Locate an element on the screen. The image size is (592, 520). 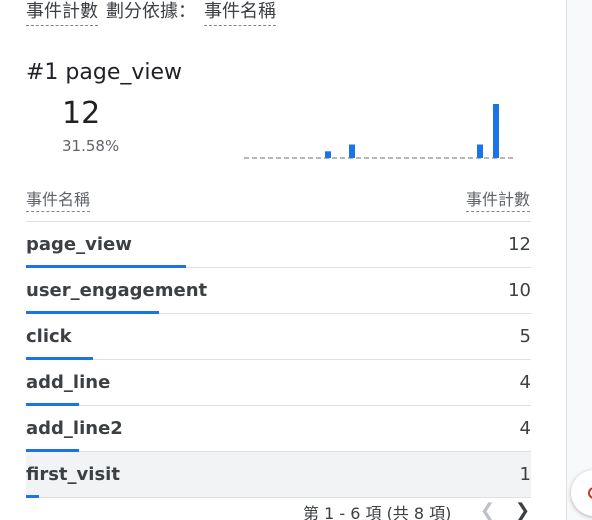
row-event-name: user_engagement is located at coordinates (116, 290).